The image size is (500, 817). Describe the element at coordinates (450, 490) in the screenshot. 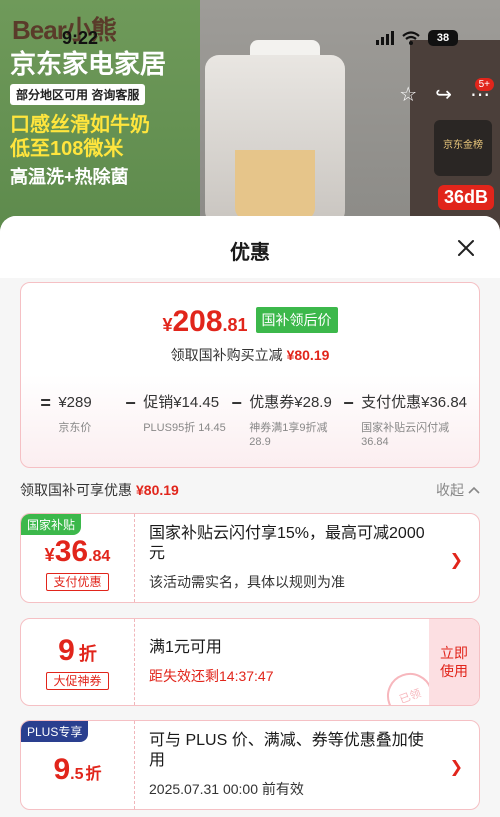

I see `collapse-label: 收起` at that location.